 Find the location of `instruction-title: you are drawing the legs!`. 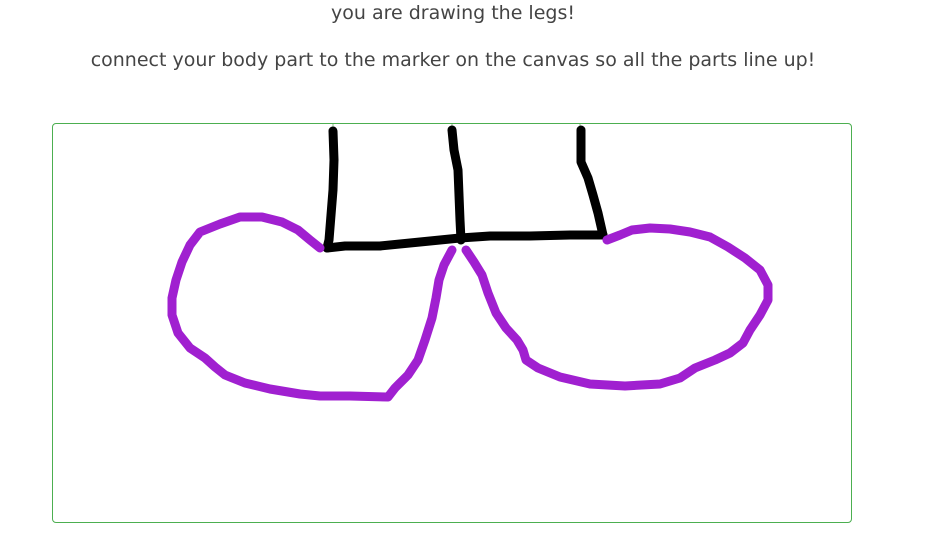

instruction-title: you are drawing the legs! is located at coordinates (453, 13).